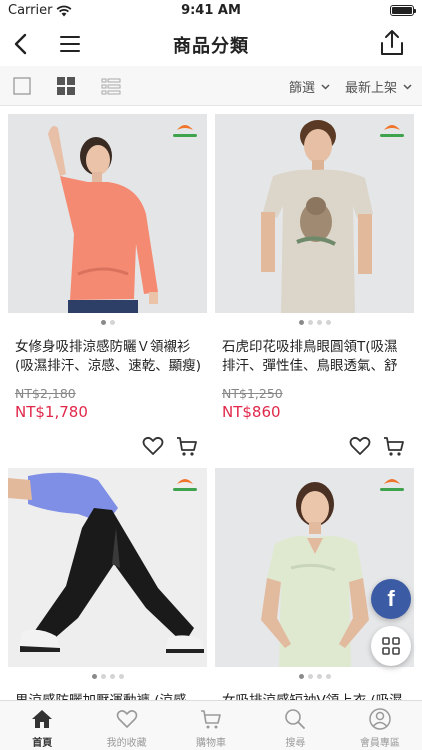 The width and height of the screenshot is (422, 750). Describe the element at coordinates (211, 743) in the screenshot. I see `tab-label: 購物車` at that location.